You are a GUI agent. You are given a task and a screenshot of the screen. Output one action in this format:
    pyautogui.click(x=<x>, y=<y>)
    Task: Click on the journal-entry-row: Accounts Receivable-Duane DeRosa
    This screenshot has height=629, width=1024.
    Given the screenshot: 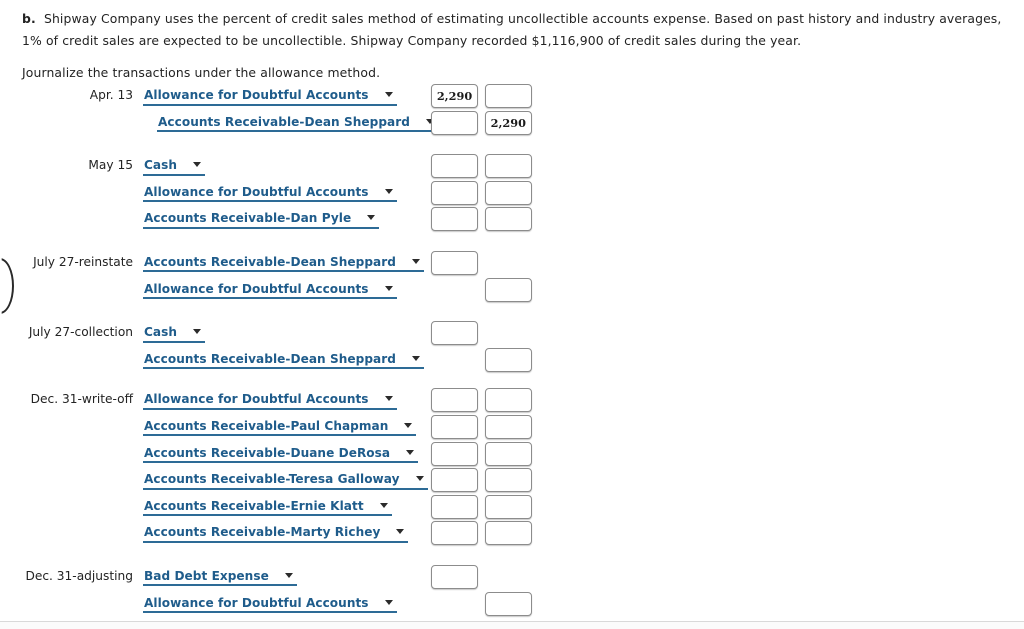 What is the action you would take?
    pyautogui.click(x=512, y=455)
    